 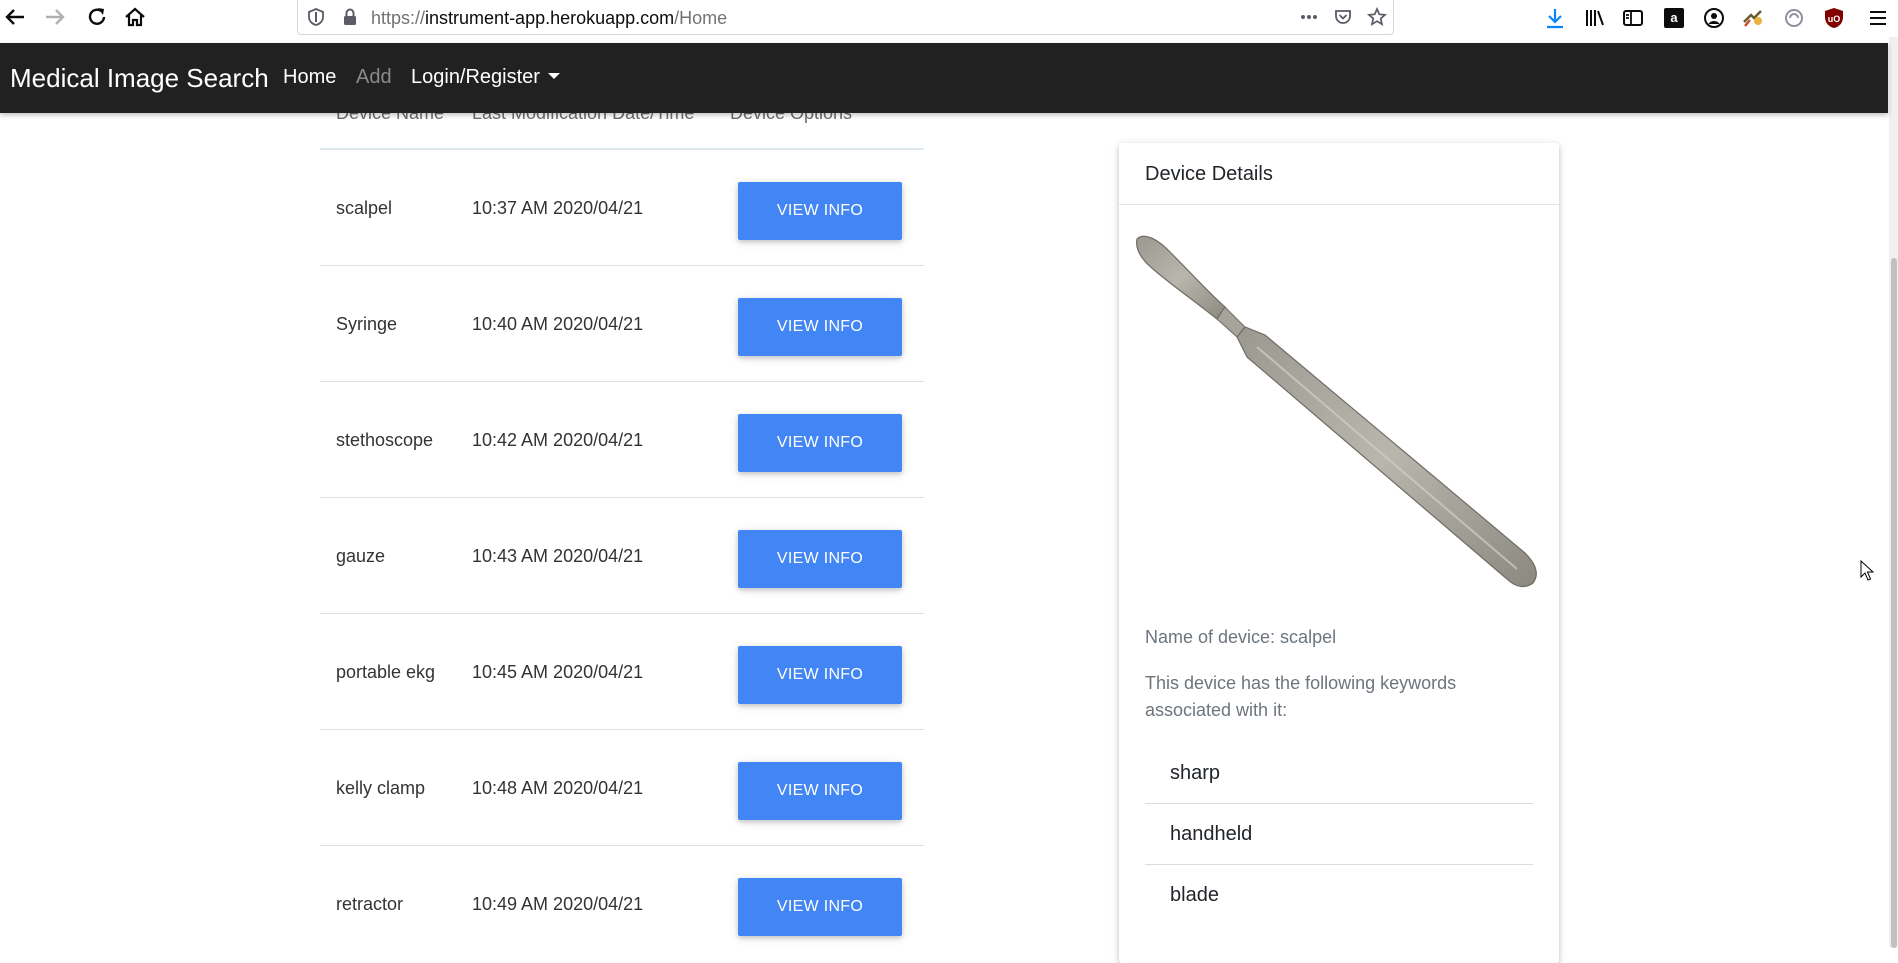 I want to click on sidebar-icon, so click(x=1633, y=18).